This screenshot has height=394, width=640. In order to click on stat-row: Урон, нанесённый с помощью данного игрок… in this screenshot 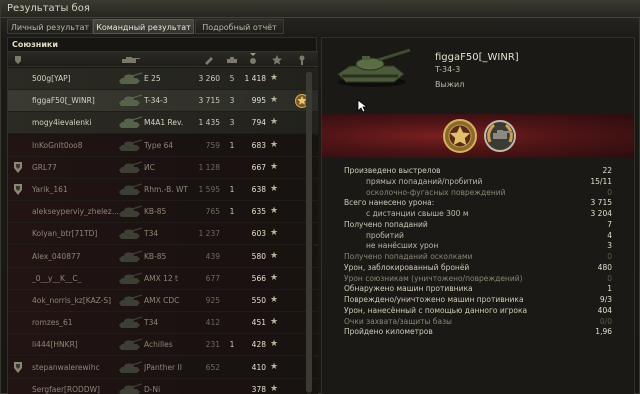, I will do `click(478, 310)`.